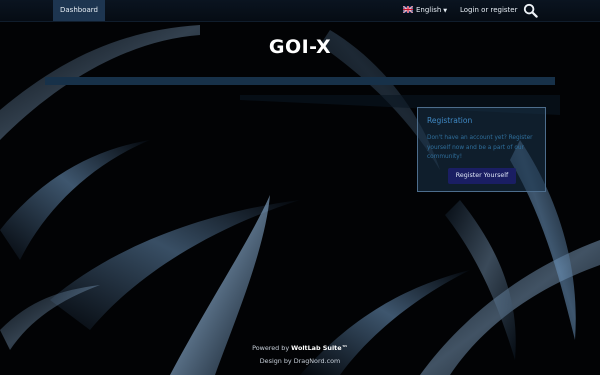 The width and height of the screenshot is (600, 375). Describe the element at coordinates (482, 176) in the screenshot. I see `register-button: Register Yourself` at that location.